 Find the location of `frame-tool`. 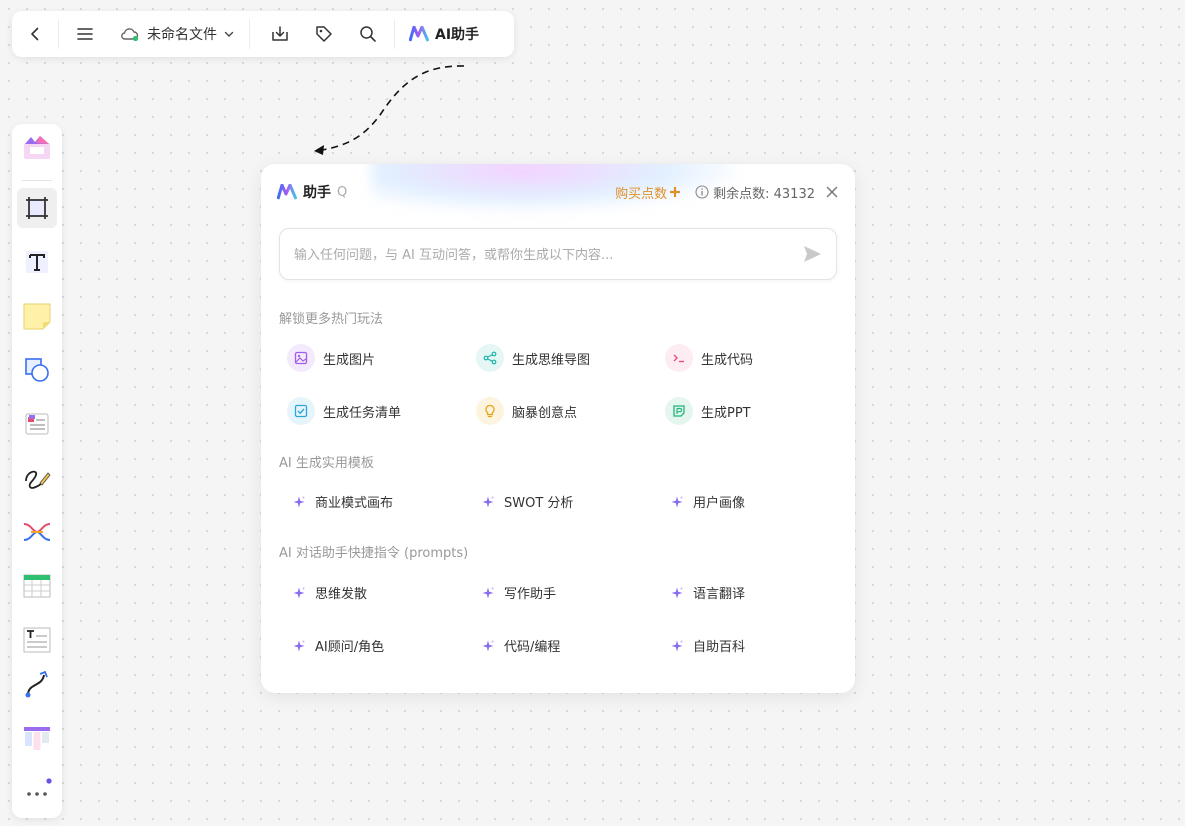

frame-tool is located at coordinates (37, 208).